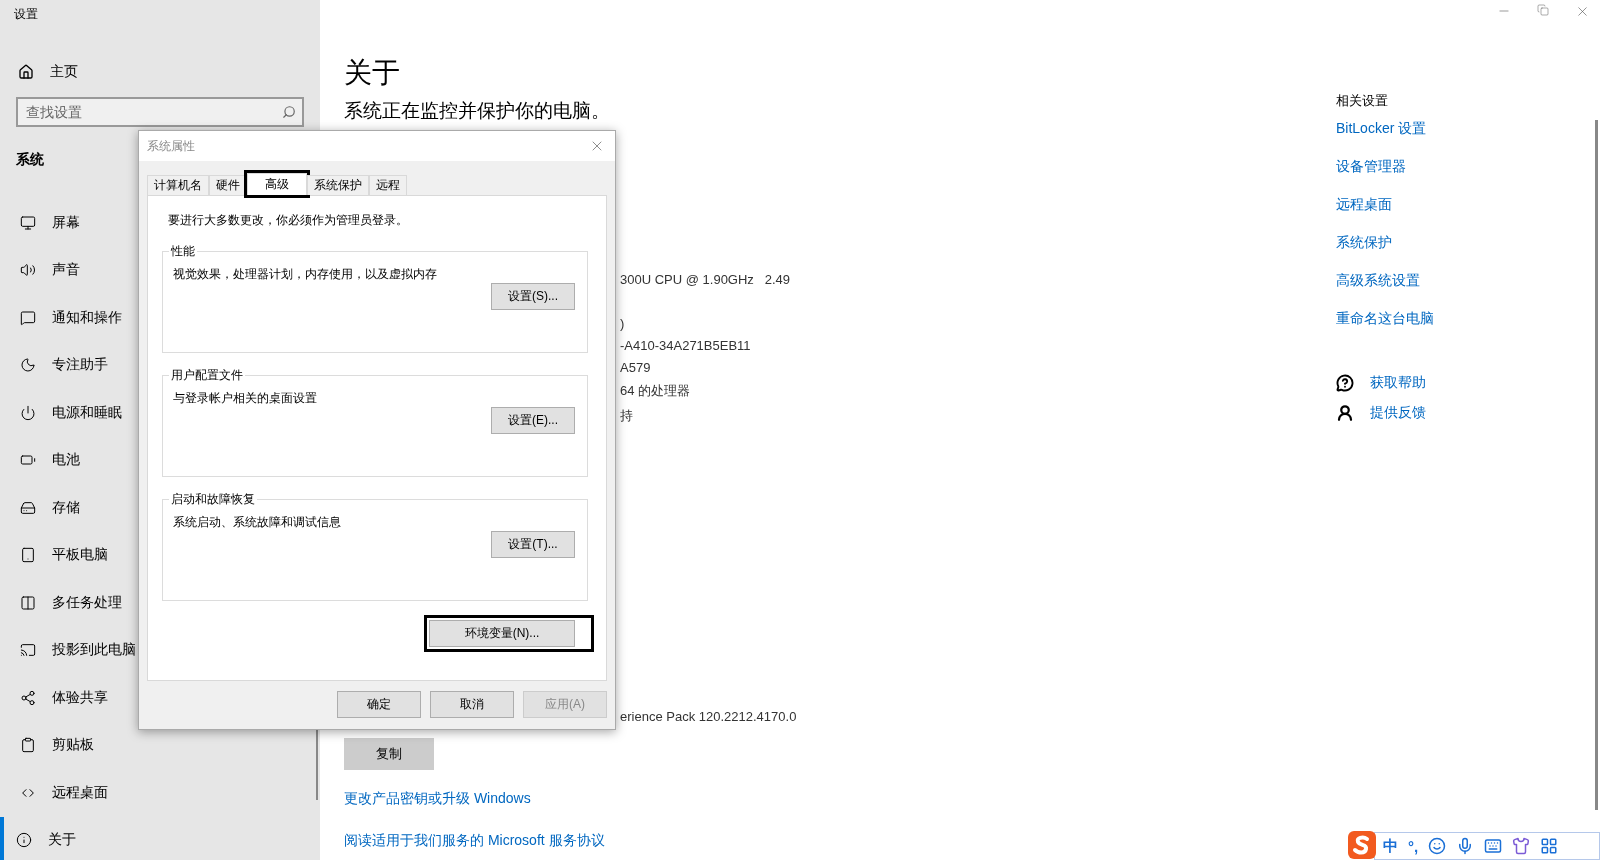  What do you see at coordinates (183, 251) in the screenshot?
I see `group-title: 性能` at bounding box center [183, 251].